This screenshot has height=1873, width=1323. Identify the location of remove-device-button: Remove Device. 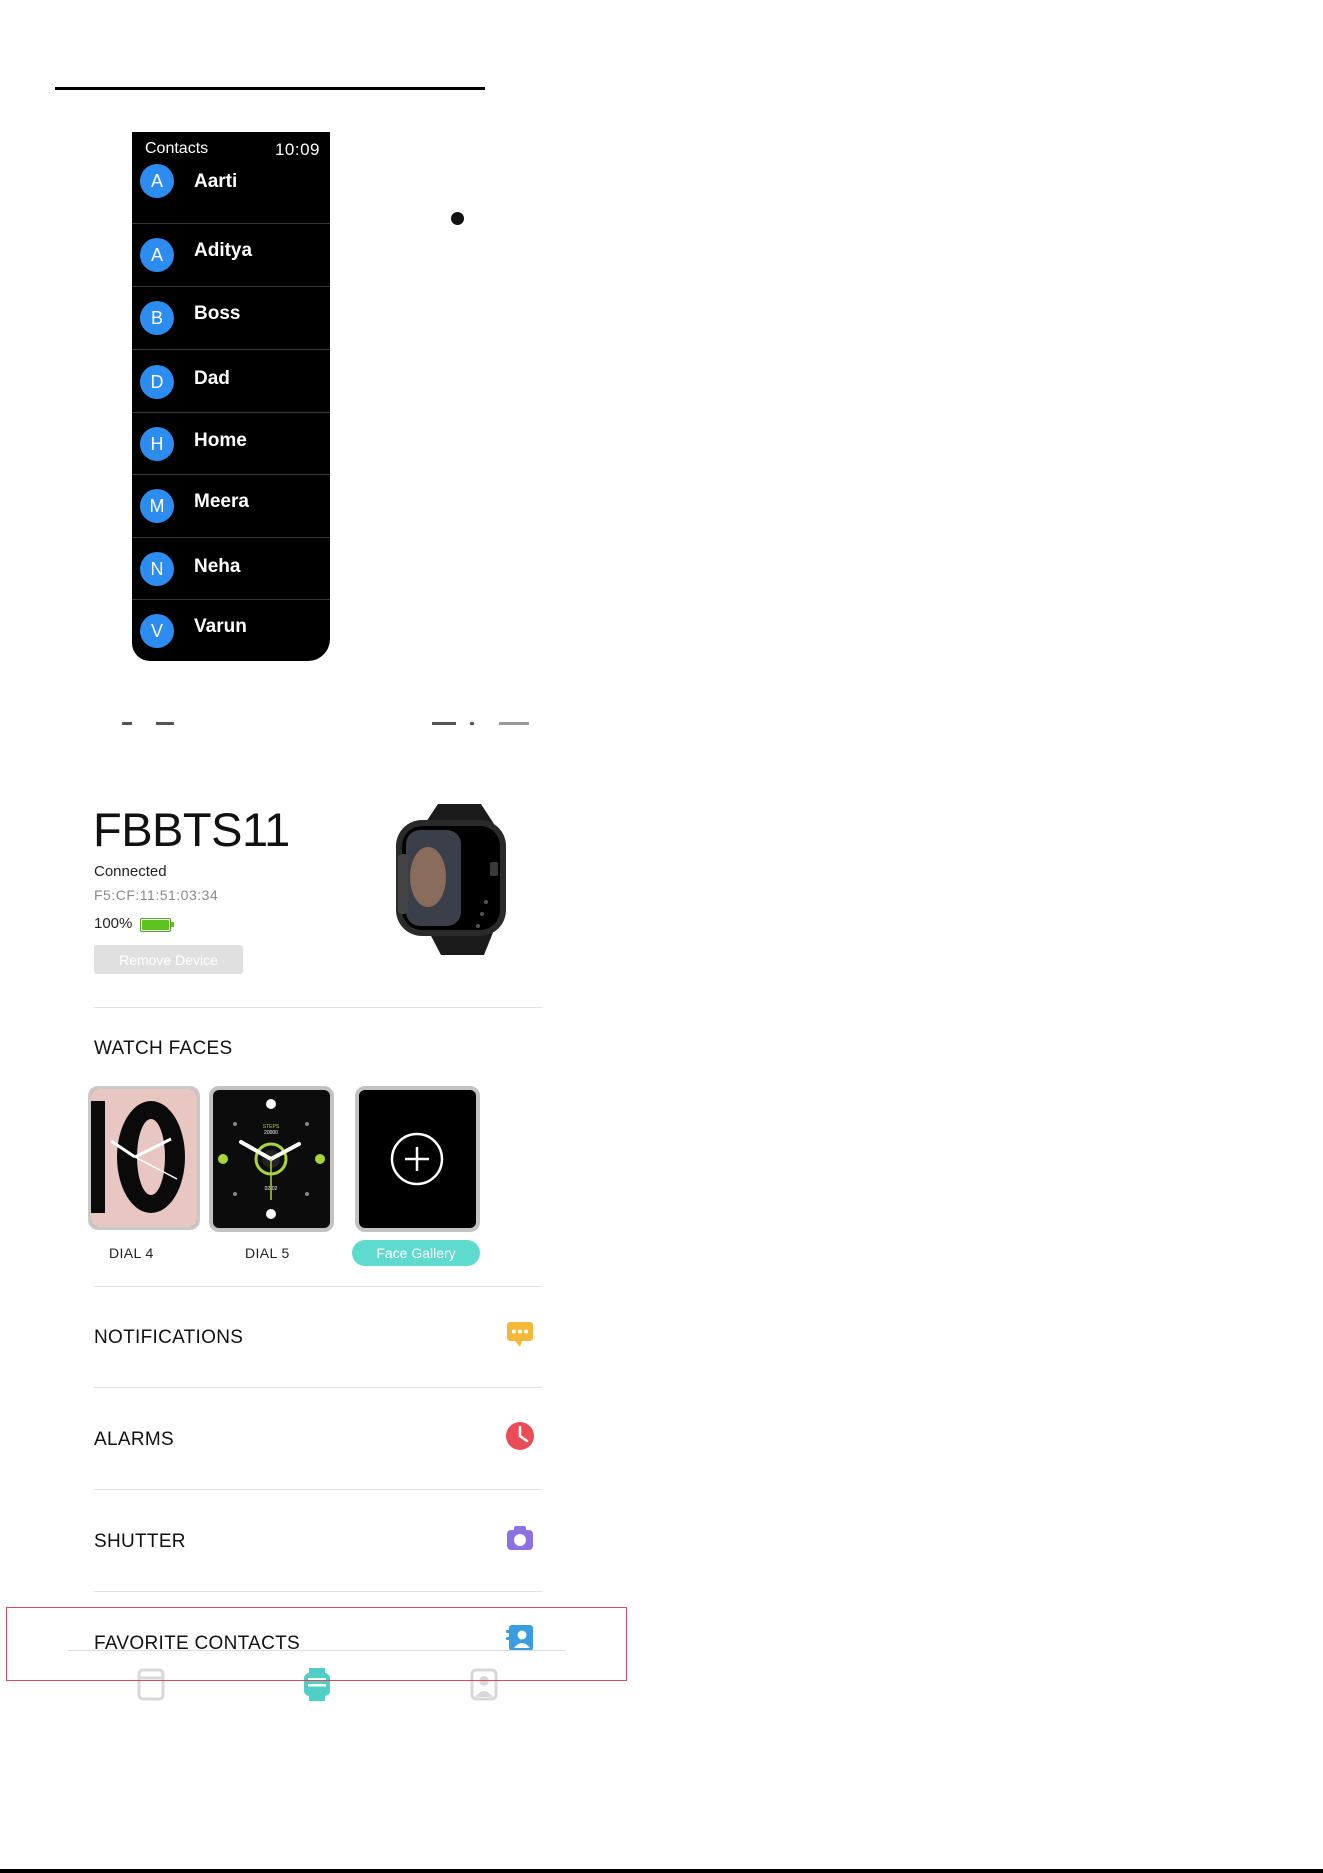
(168, 959).